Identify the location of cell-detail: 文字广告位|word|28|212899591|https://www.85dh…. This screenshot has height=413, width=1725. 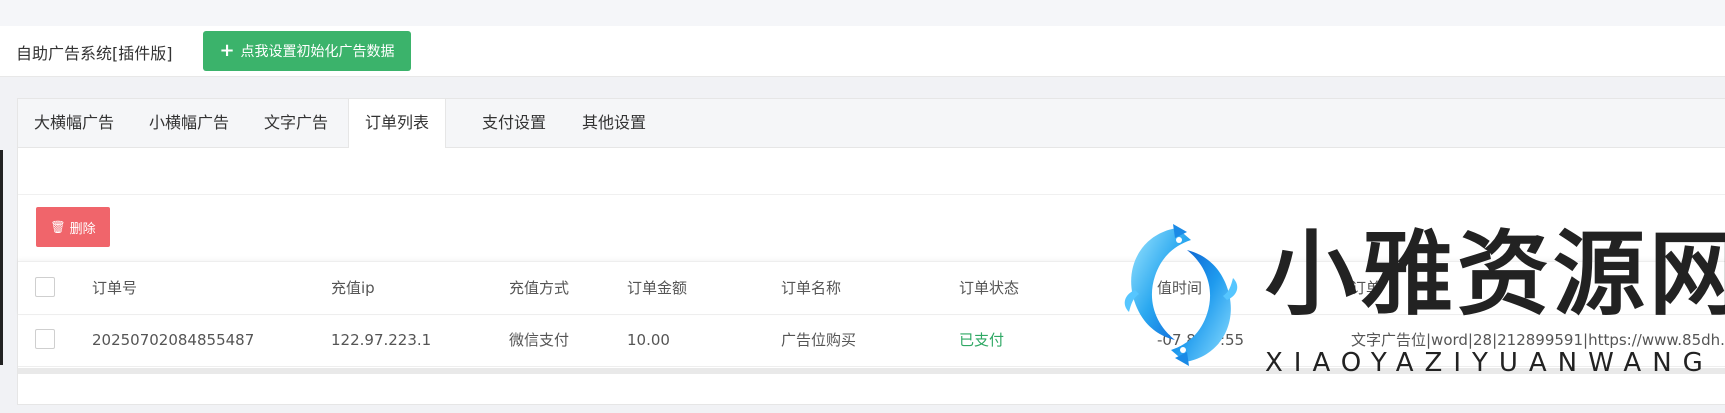
(1538, 340).